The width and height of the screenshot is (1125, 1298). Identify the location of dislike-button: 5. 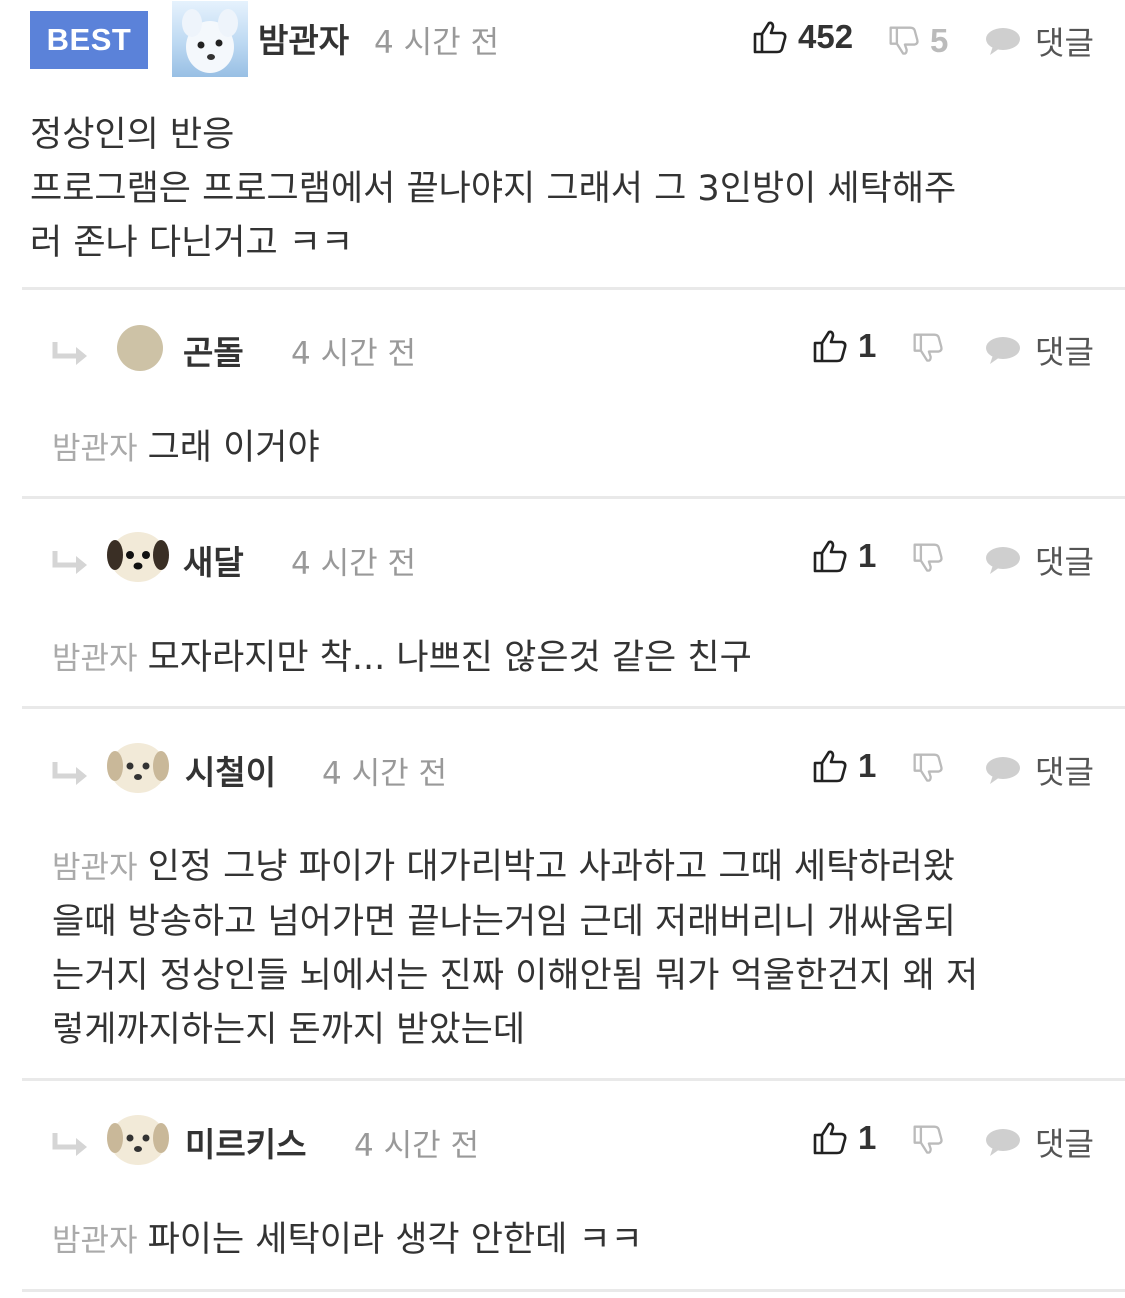
(918, 41).